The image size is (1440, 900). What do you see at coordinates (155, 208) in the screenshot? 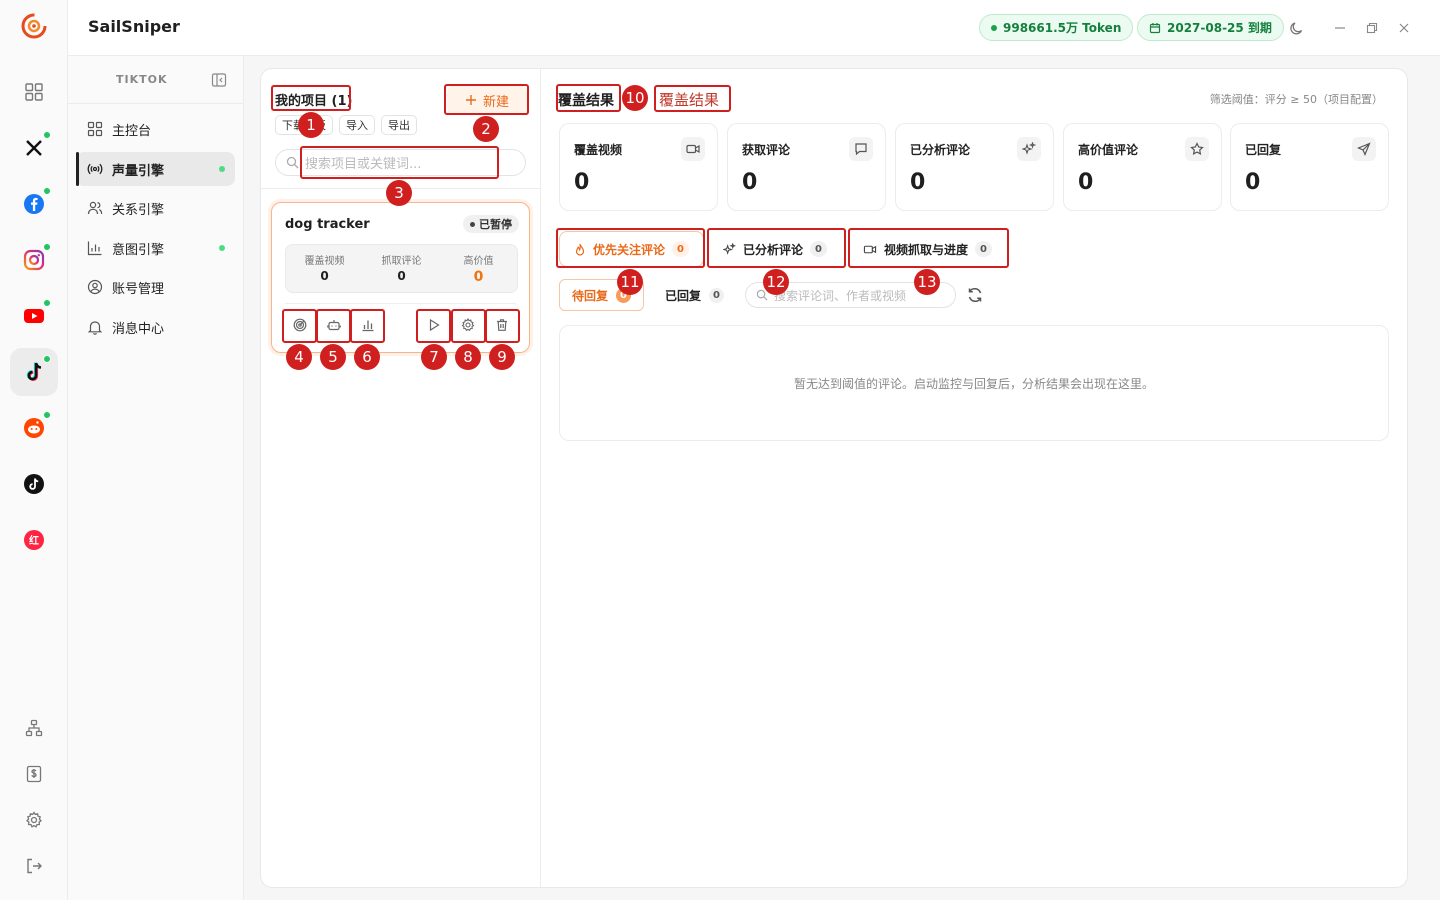
I see `sidebar-item-relationship-engine: 关系引擎` at bounding box center [155, 208].